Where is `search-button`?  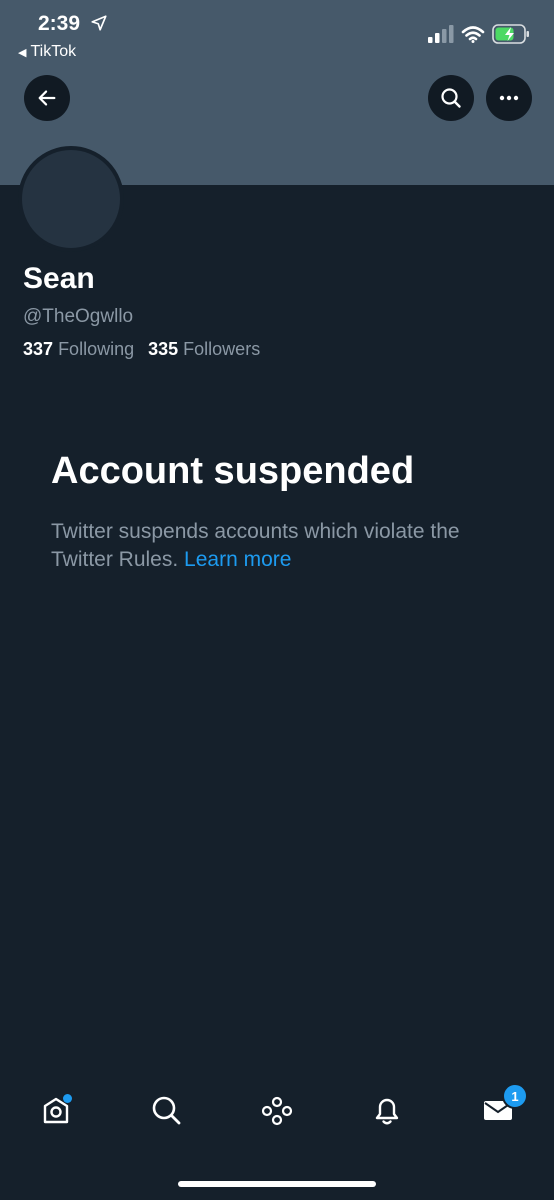 search-button is located at coordinates (451, 98).